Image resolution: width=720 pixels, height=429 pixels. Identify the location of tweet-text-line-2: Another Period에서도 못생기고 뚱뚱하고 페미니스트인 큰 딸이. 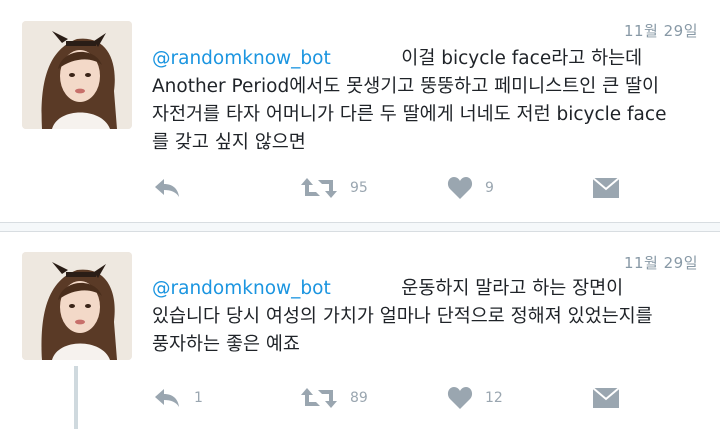
(406, 86).